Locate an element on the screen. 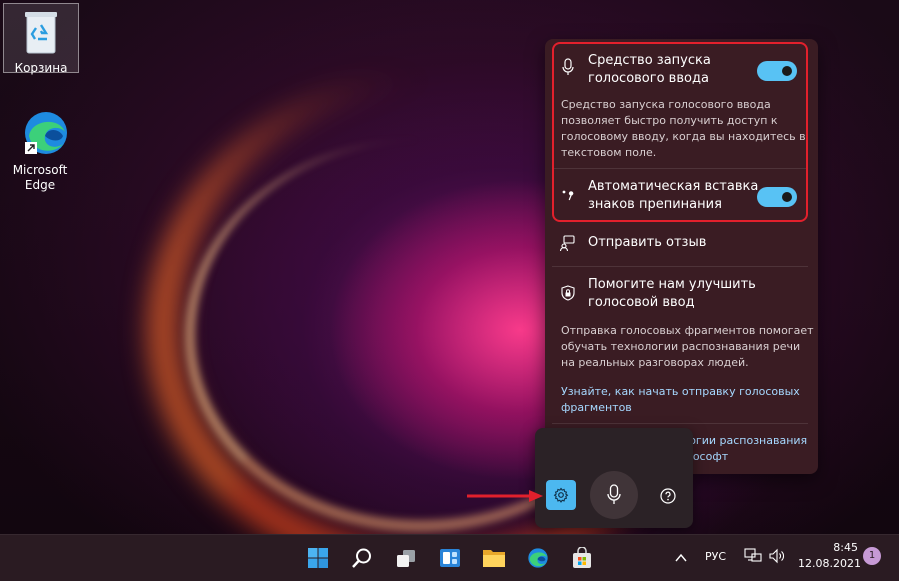 Image resolution: width=899 pixels, height=581 pixels. desktop-icon-recycle-bin: Корзина is located at coordinates (41, 39).